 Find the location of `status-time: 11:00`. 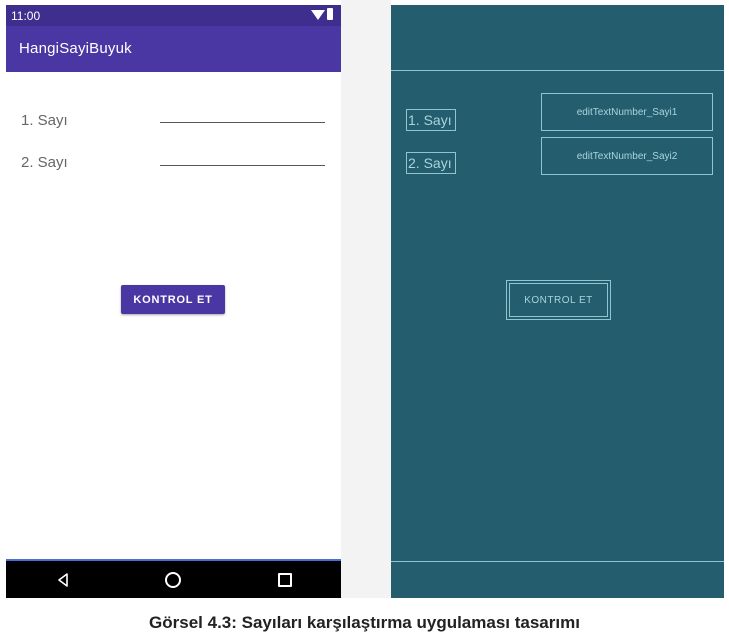

status-time: 11:00 is located at coordinates (26, 16).